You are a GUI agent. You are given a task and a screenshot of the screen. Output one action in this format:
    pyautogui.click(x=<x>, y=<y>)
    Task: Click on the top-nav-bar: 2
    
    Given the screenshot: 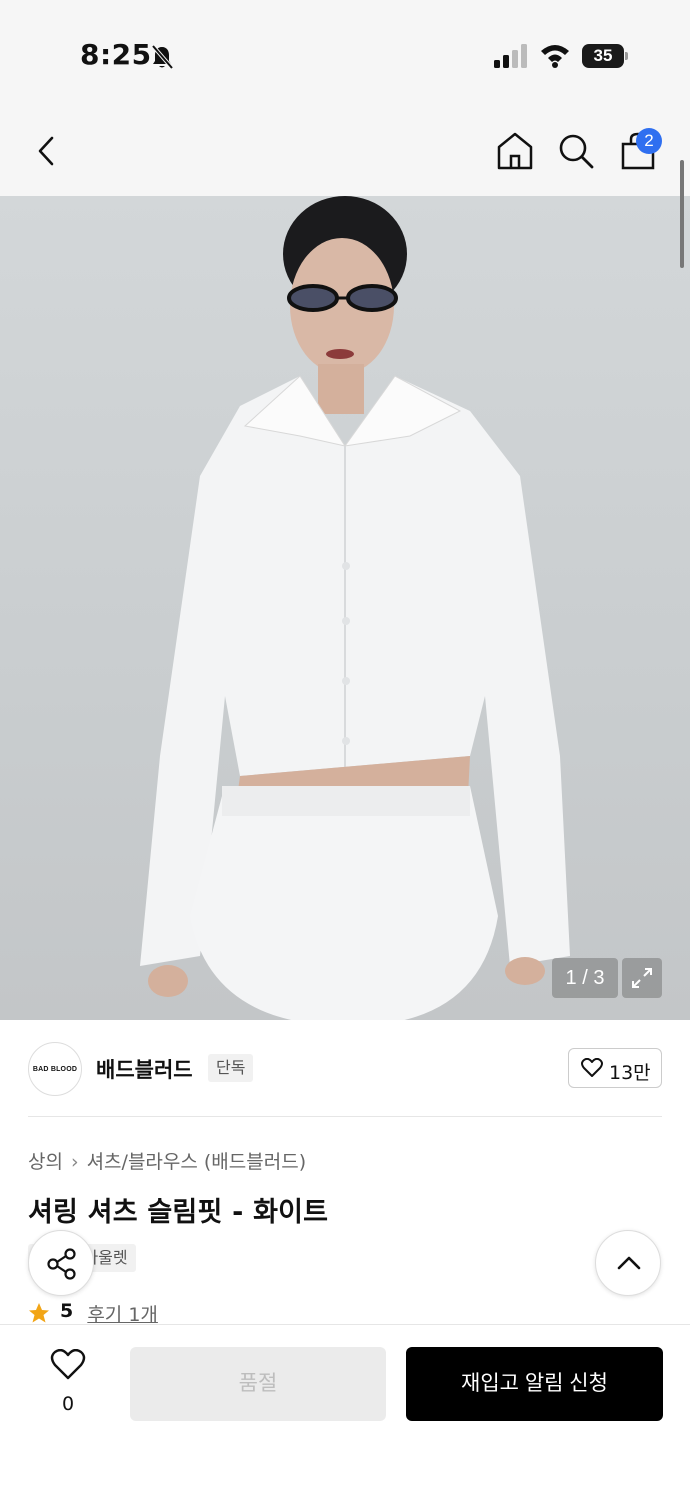 What is the action you would take?
    pyautogui.click(x=345, y=153)
    